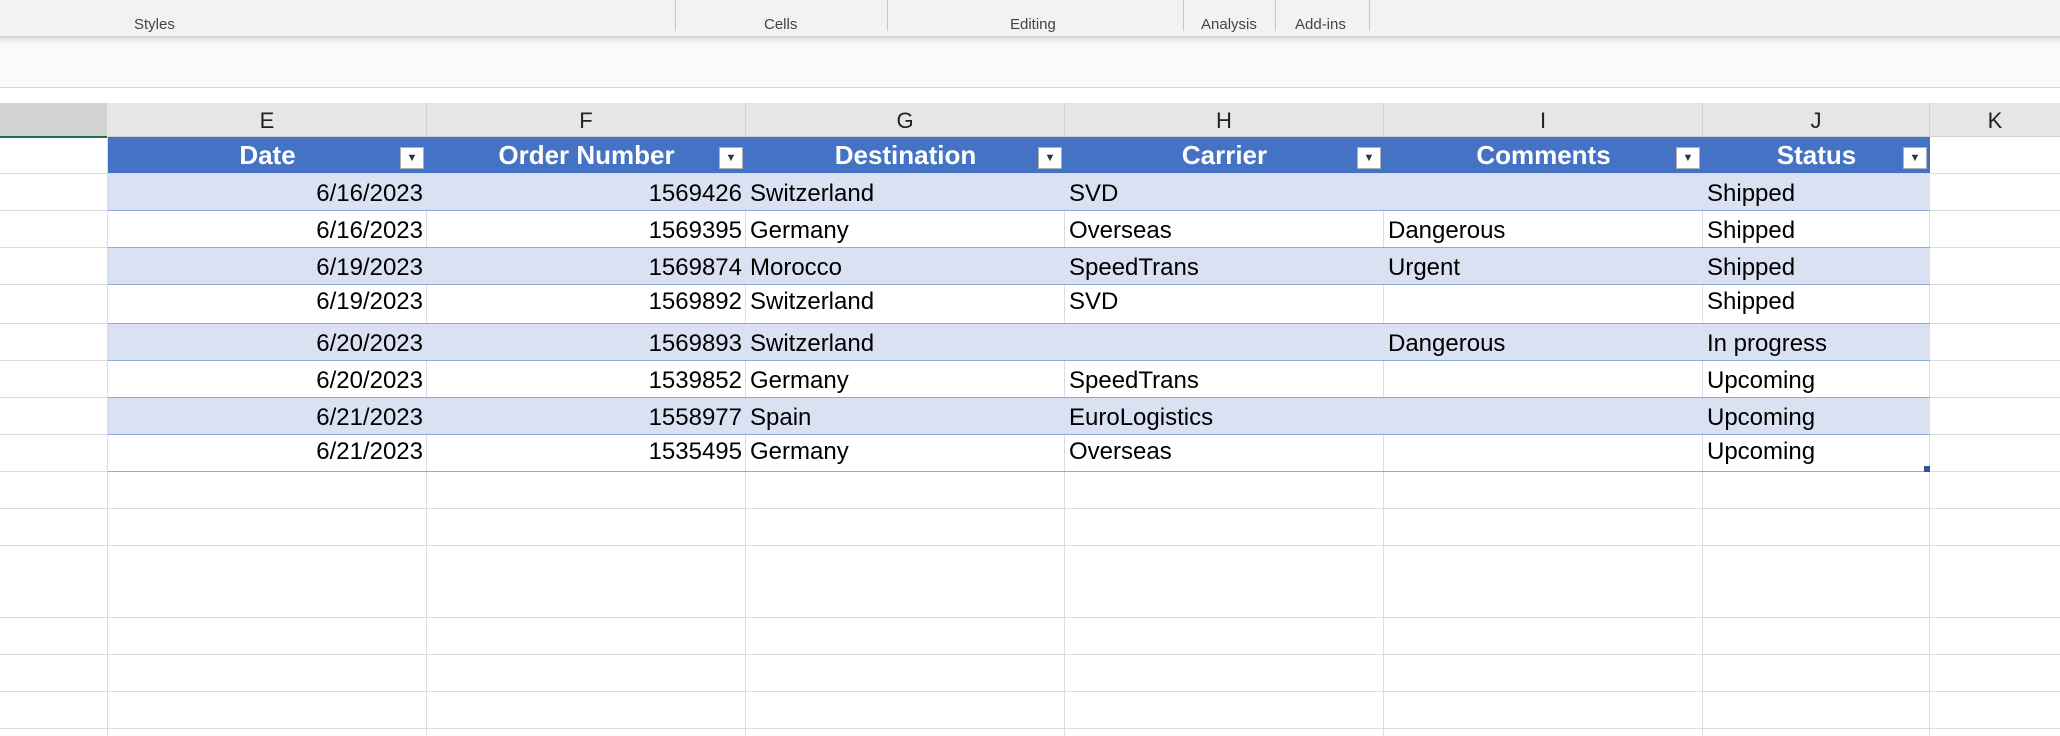  What do you see at coordinates (584, 418) in the screenshot?
I see `cell-order-number: 1558977` at bounding box center [584, 418].